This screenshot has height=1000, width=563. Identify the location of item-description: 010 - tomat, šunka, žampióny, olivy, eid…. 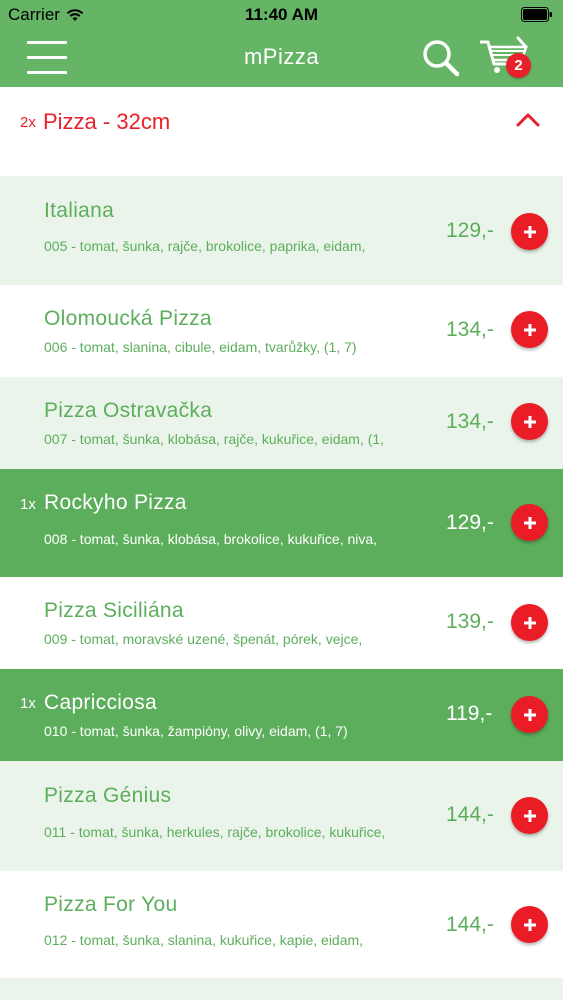
(196, 731).